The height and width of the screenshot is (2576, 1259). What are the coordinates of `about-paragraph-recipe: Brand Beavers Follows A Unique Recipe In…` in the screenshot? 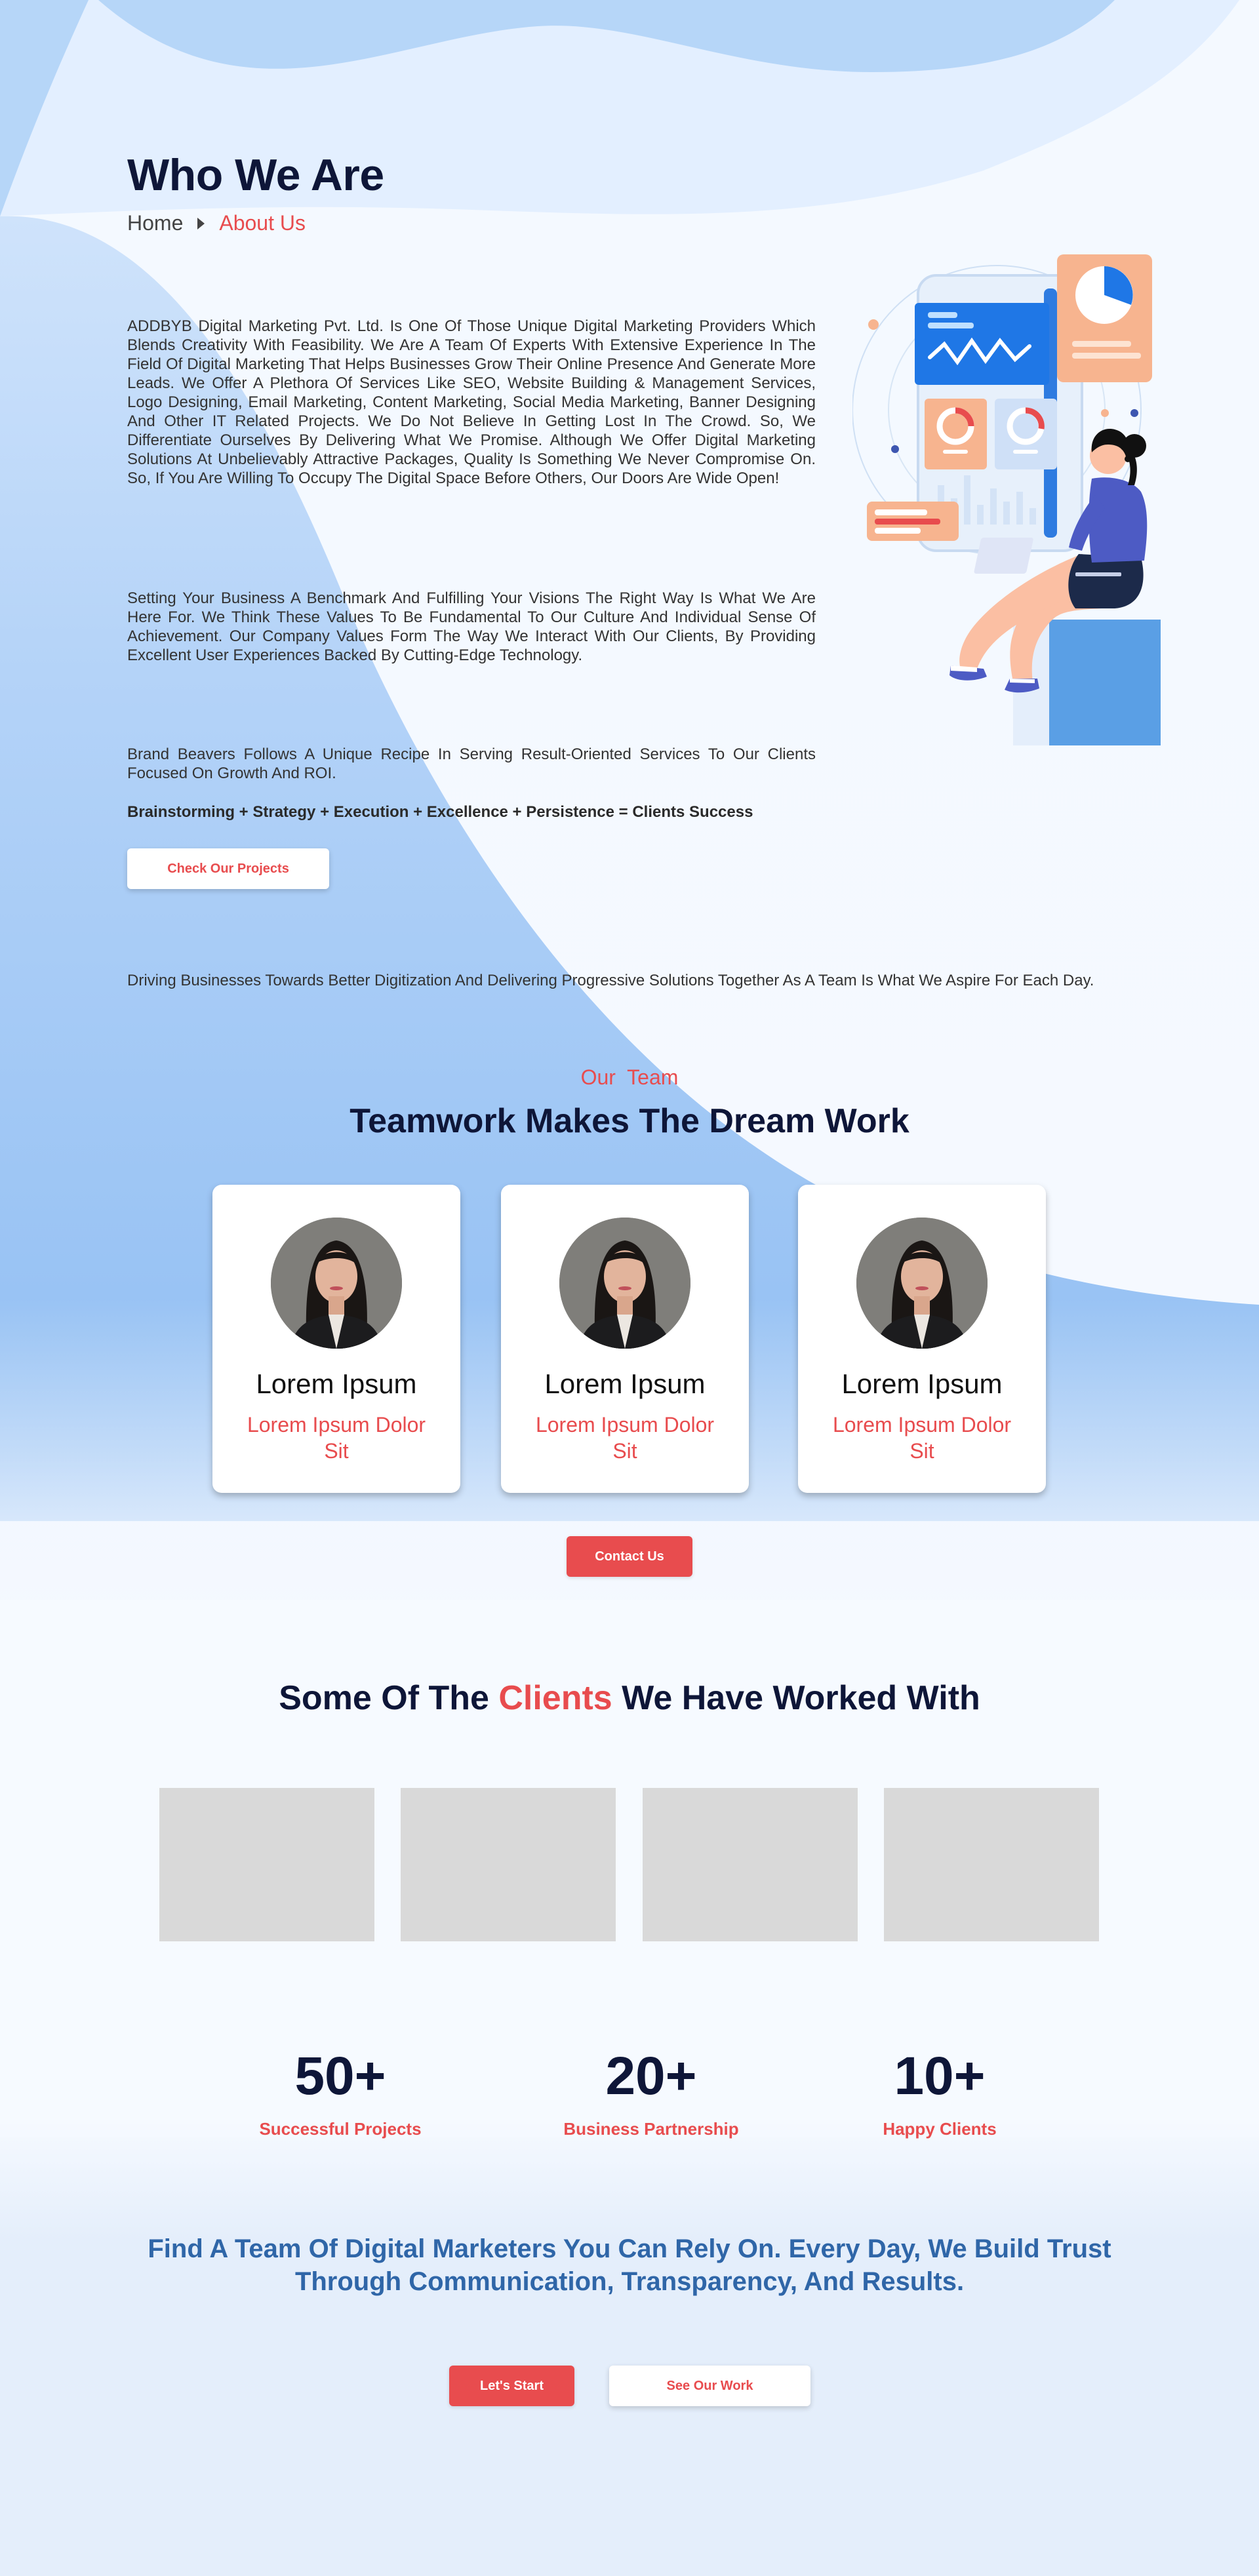 It's located at (472, 763).